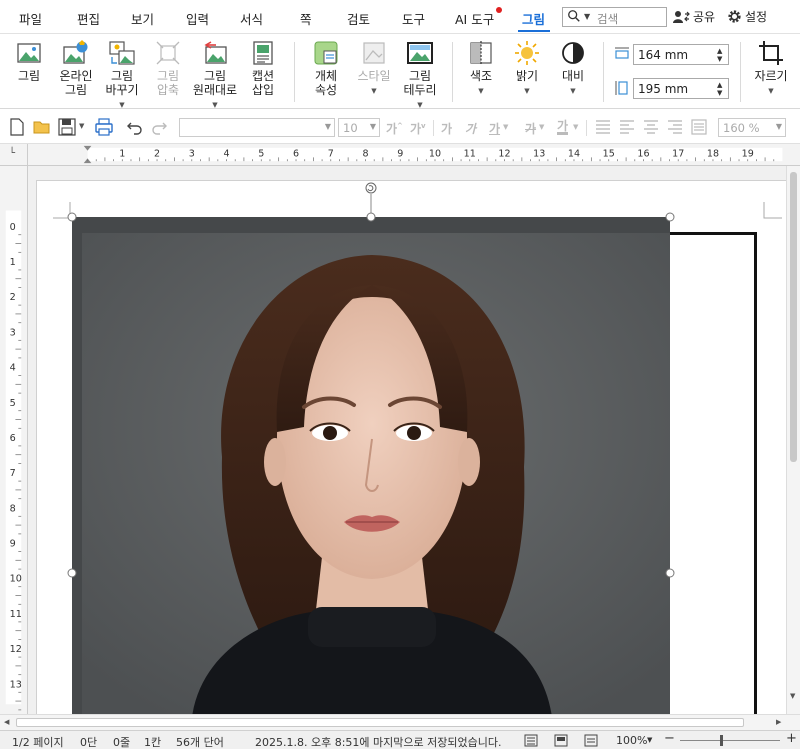 Image resolution: width=800 pixels, height=749 pixels. What do you see at coordinates (481, 68) in the screenshot?
I see `color-tone-button: 색조 ▼` at bounding box center [481, 68].